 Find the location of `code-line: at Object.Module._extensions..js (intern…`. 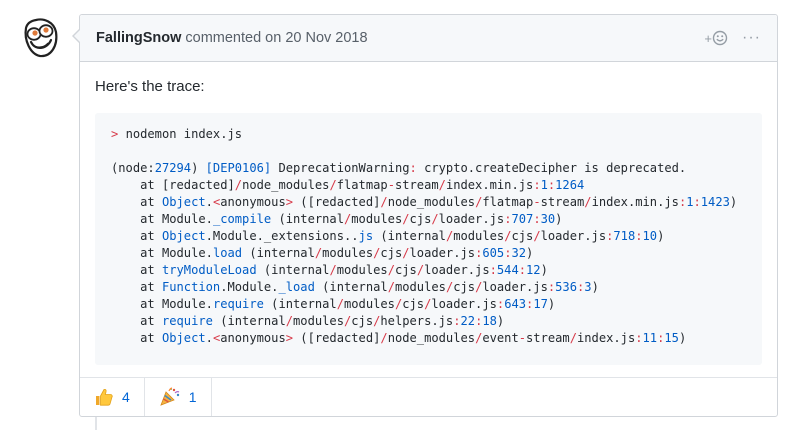

code-line: at Object.Module._extensions..js (intern… is located at coordinates (428, 236).